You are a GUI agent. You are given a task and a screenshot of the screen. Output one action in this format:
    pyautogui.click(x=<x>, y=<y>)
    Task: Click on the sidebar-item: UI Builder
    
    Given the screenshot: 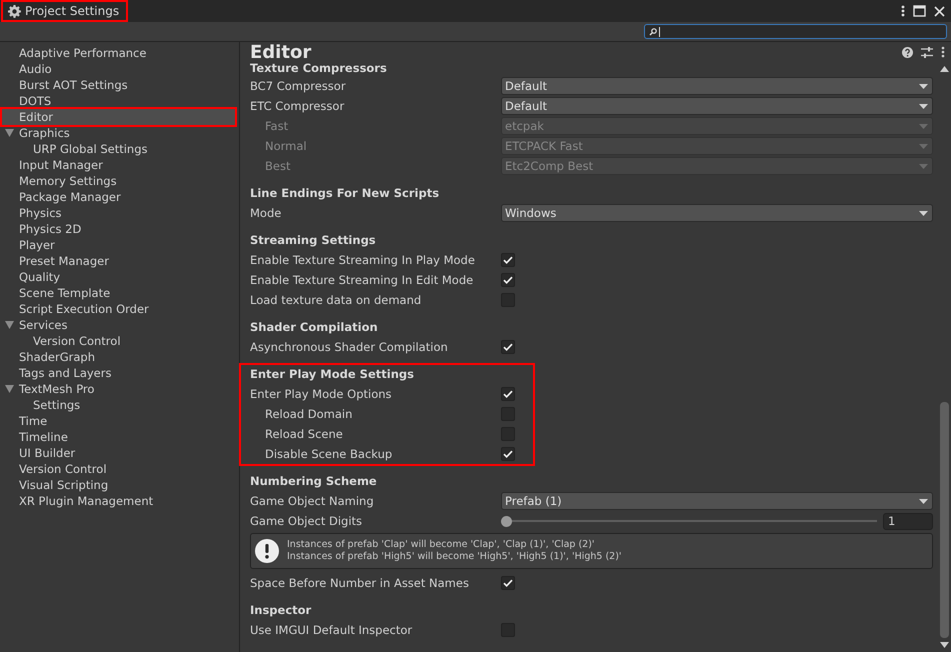 What is the action you would take?
    pyautogui.click(x=118, y=453)
    